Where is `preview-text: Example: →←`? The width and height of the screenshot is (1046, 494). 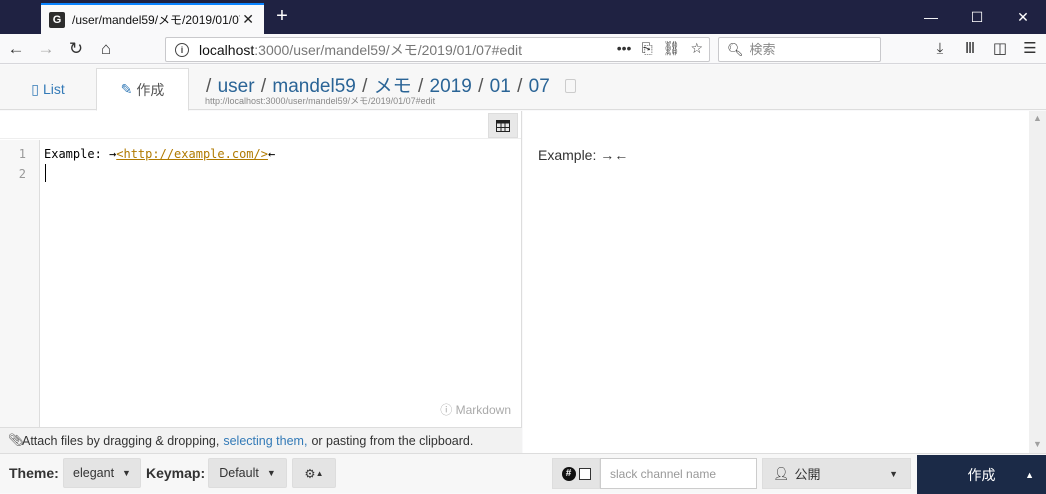 preview-text: Example: →← is located at coordinates (583, 155).